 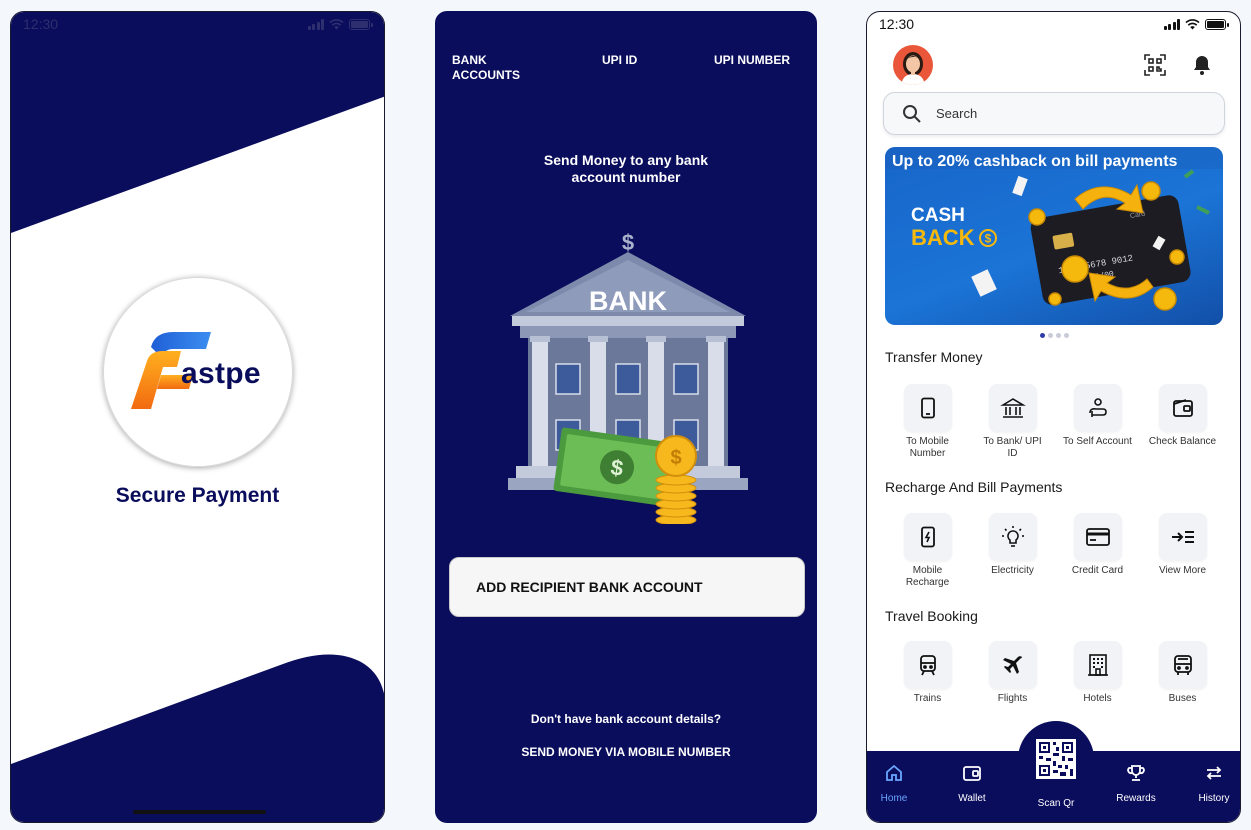 I want to click on check-balance-tile: Check Balance, so click(x=1182, y=422).